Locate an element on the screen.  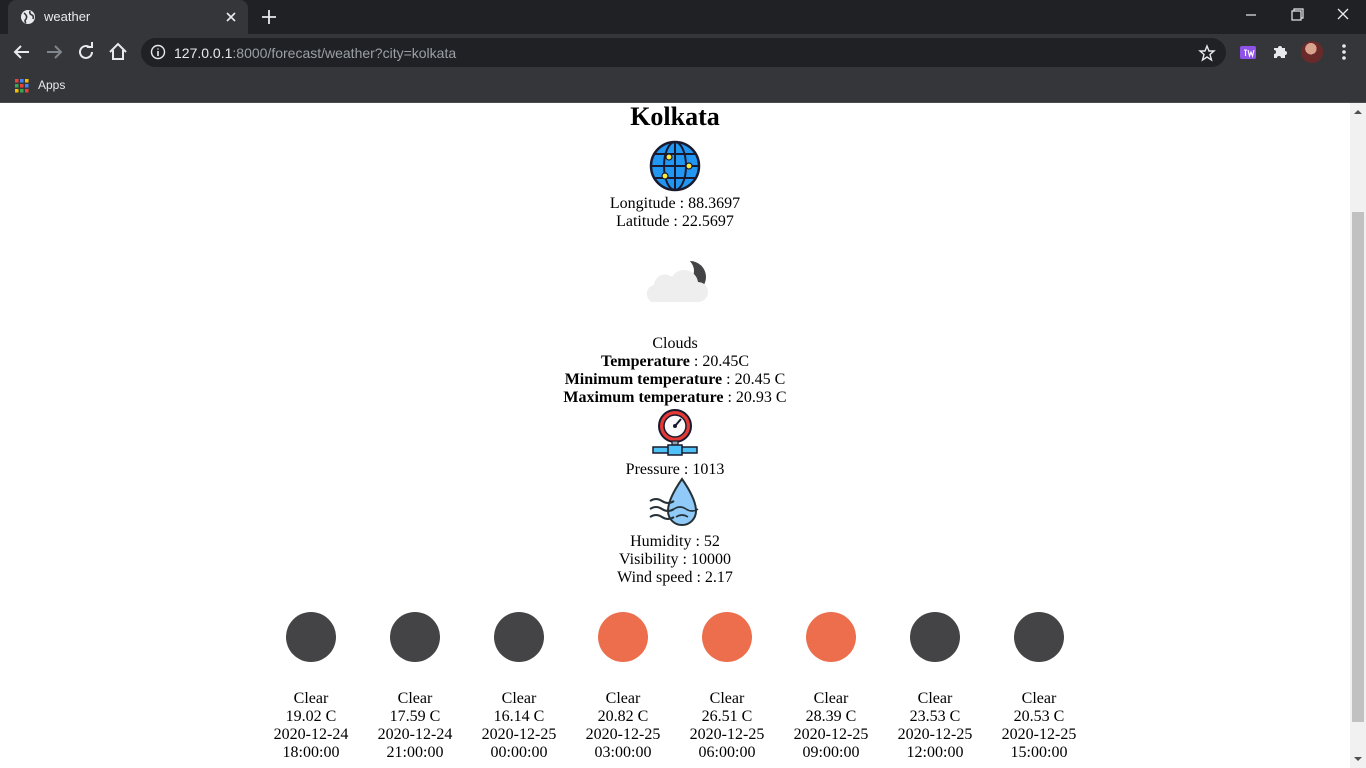
forecast-temp: 23.53 C is located at coordinates (935, 716).